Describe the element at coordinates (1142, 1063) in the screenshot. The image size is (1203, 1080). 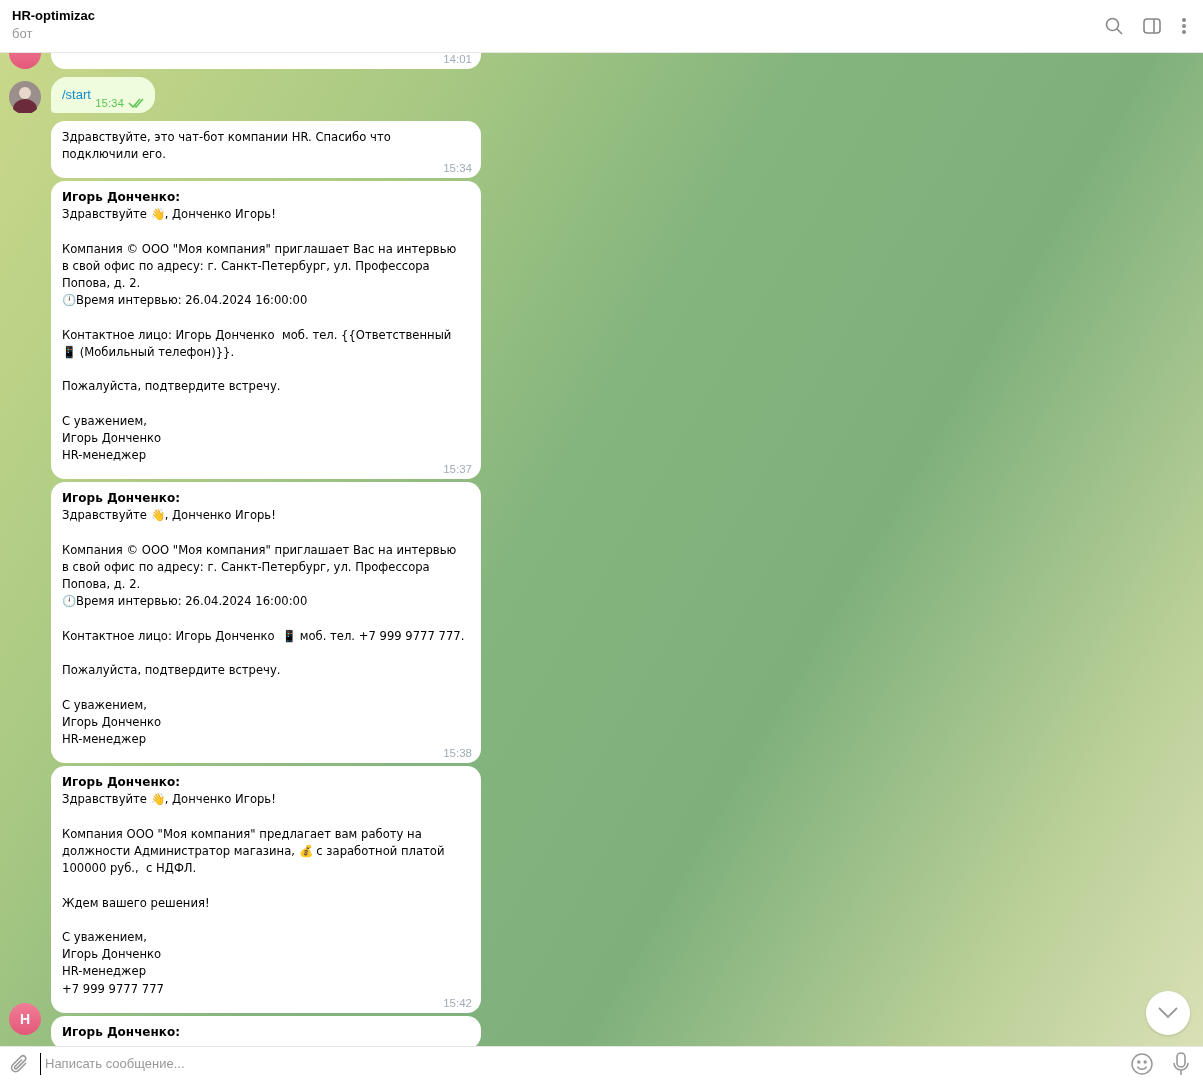
I see `emoji-icon` at that location.